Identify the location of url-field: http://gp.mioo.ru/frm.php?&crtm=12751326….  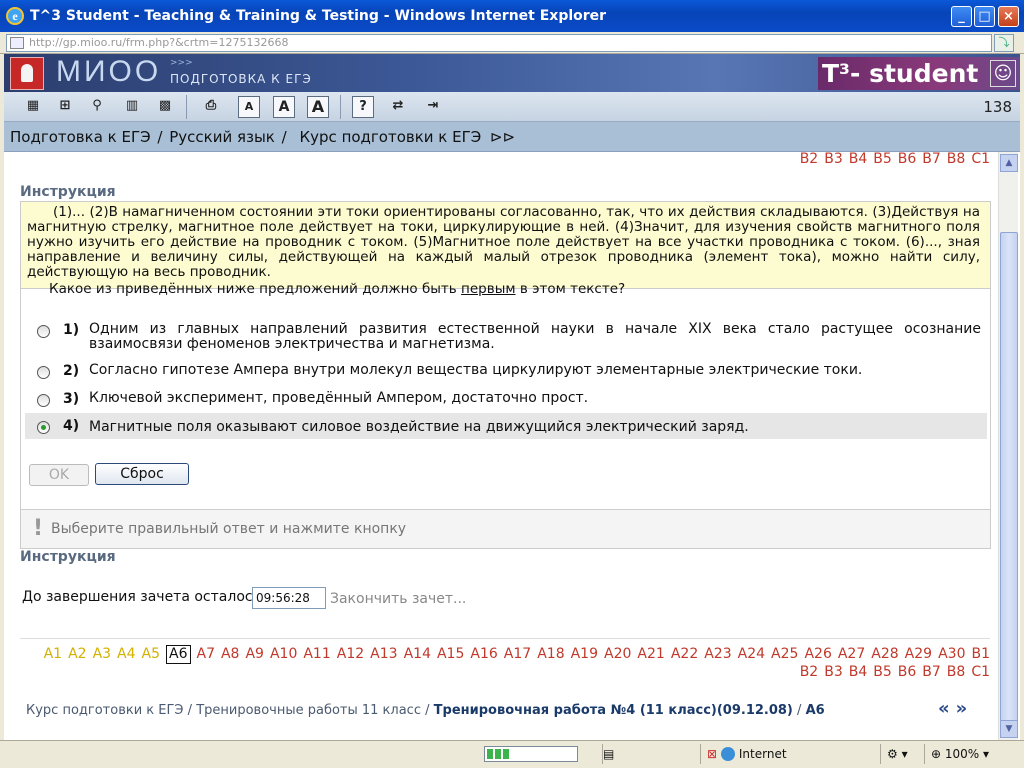
(499, 43).